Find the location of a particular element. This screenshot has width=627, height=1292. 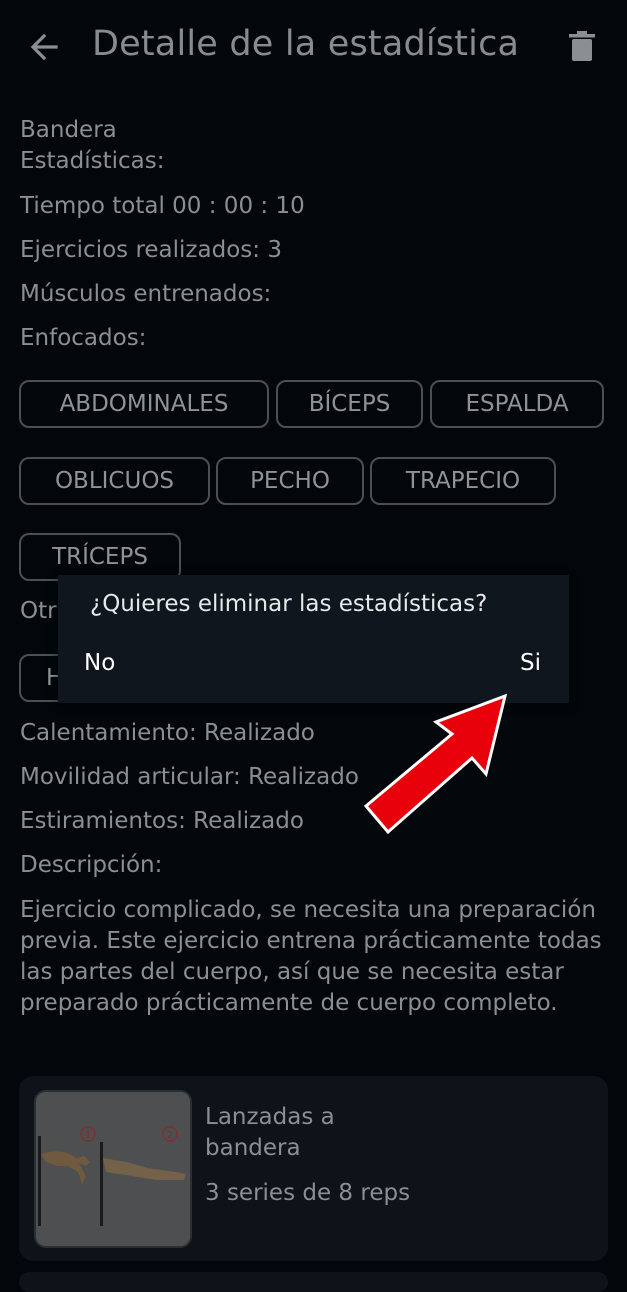

stats-label: Estadísticas: is located at coordinates (92, 161).